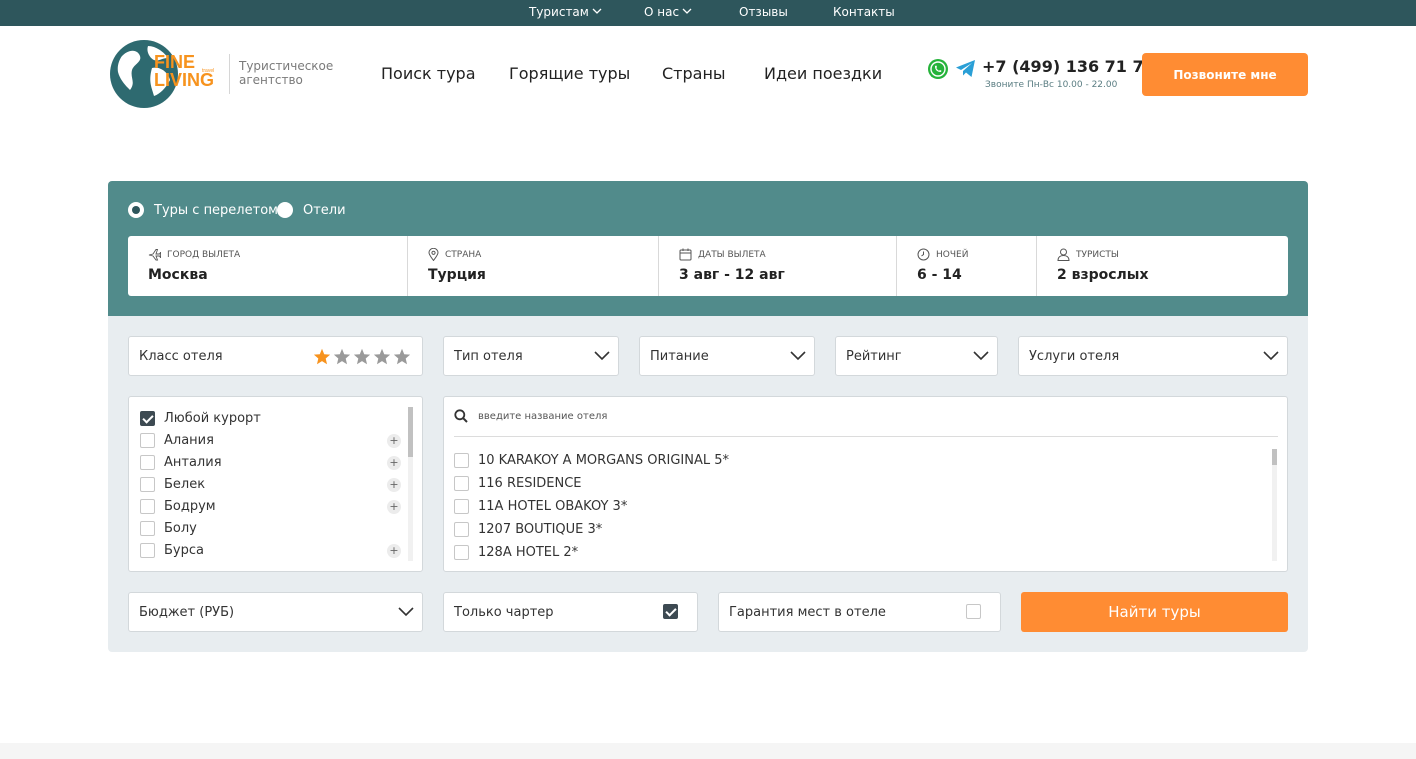  What do you see at coordinates (1063, 254) in the screenshot?
I see `user-icon` at bounding box center [1063, 254].